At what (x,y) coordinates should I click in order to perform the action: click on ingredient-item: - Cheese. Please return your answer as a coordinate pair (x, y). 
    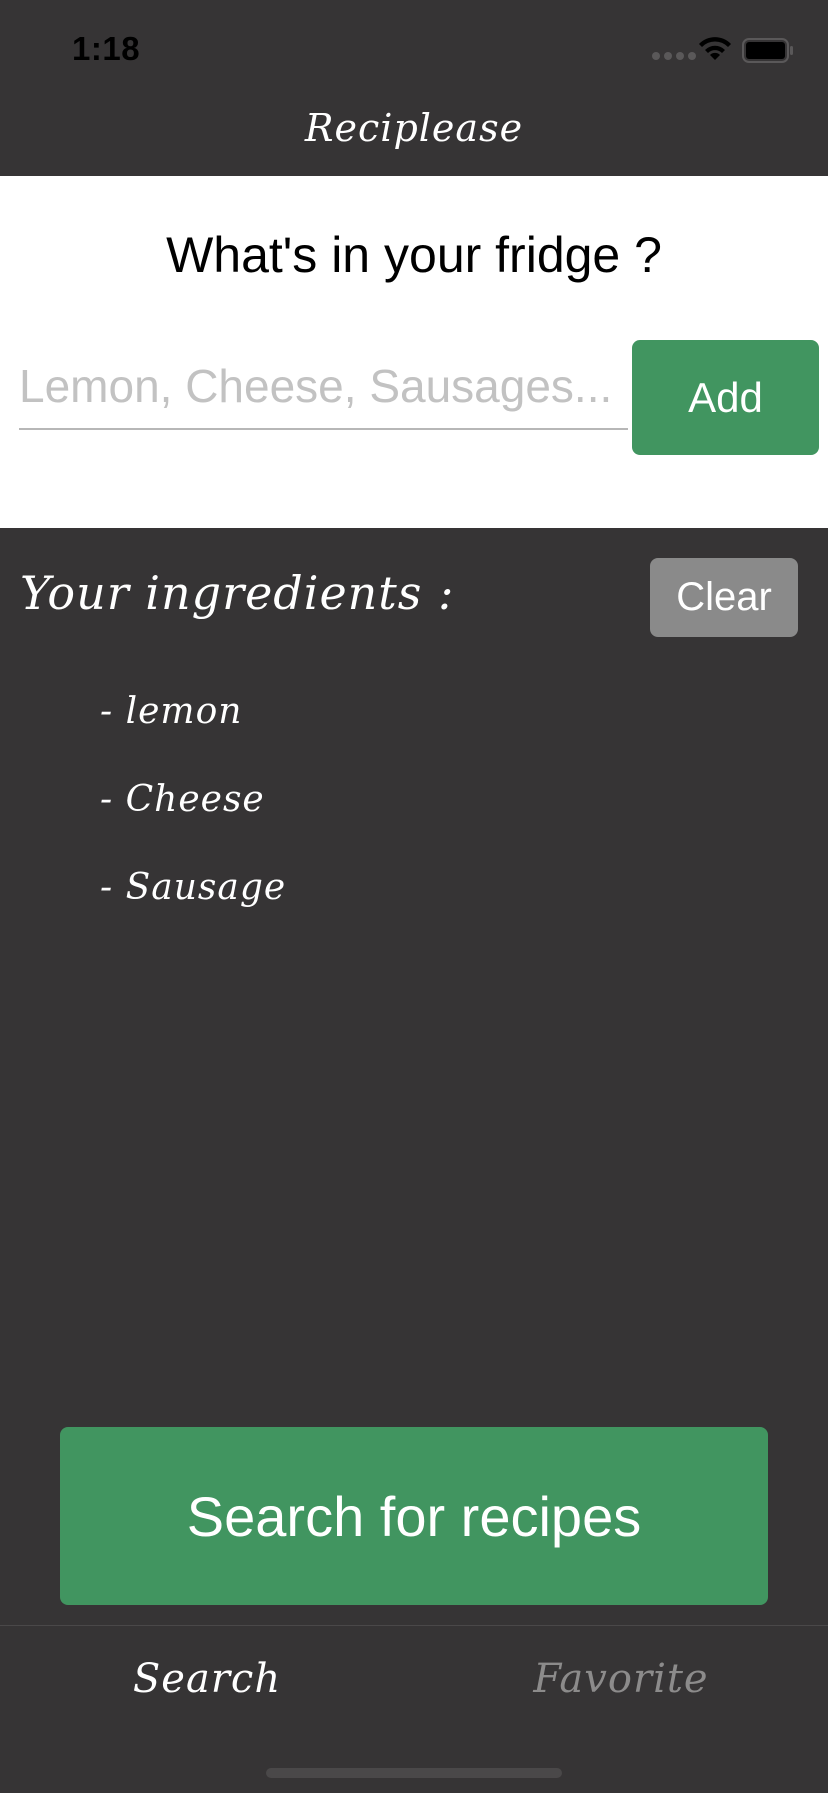
    Looking at the image, I should click on (182, 799).